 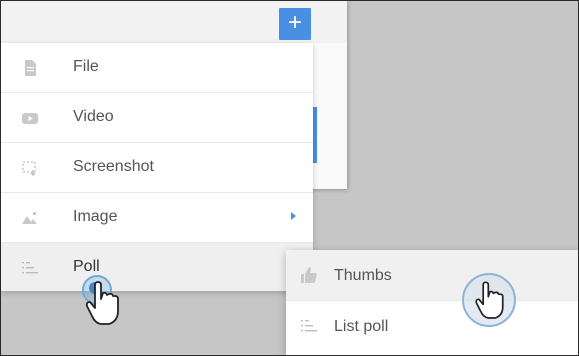 I want to click on menu-item-label: Video, so click(x=93, y=116).